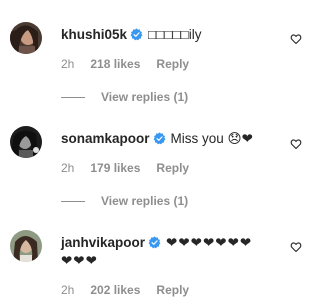 The image size is (320, 303). I want to click on comment-line: khushi05k □□□□□ily, so click(131, 35).